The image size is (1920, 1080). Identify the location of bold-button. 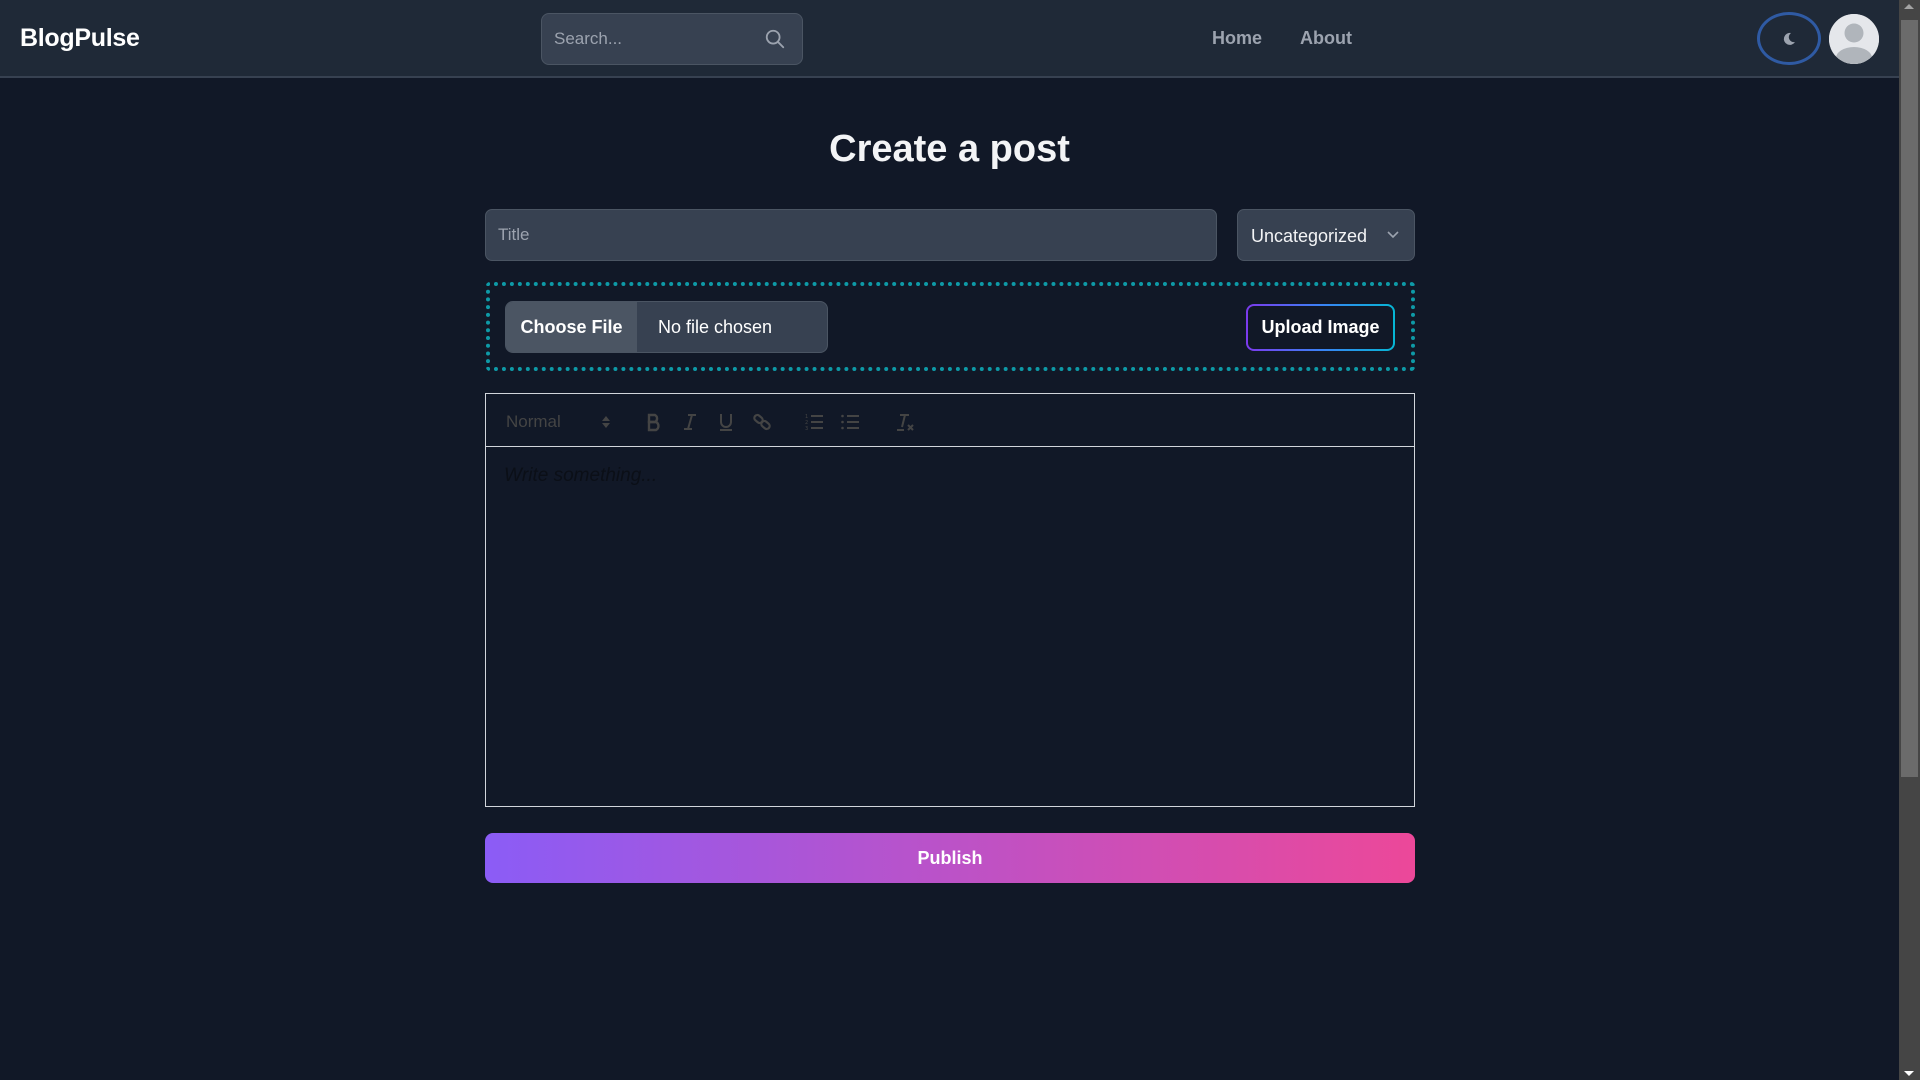
(654, 422).